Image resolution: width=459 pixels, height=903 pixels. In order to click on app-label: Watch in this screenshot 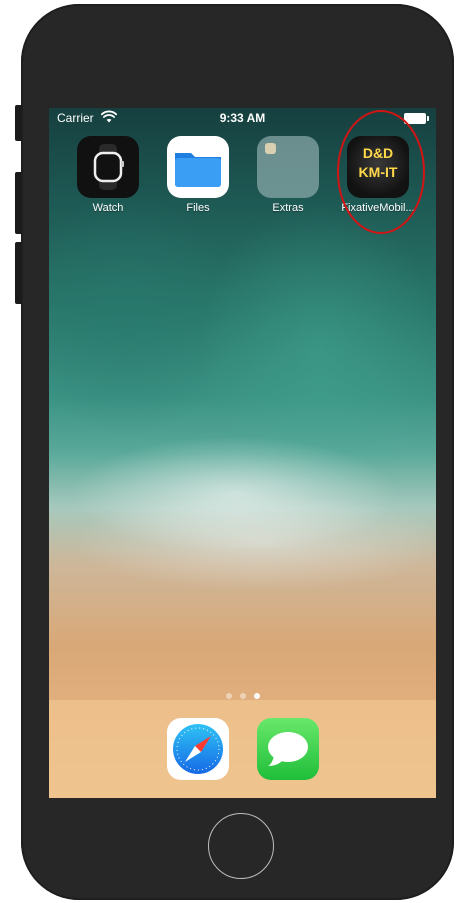, I will do `click(108, 208)`.